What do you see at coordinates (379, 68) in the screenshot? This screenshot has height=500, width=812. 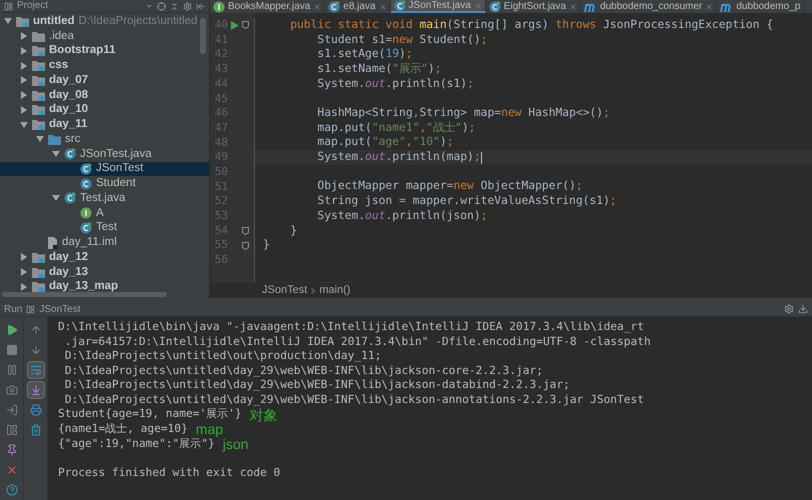 I see `code-line: s1.setName("展示");` at bounding box center [379, 68].